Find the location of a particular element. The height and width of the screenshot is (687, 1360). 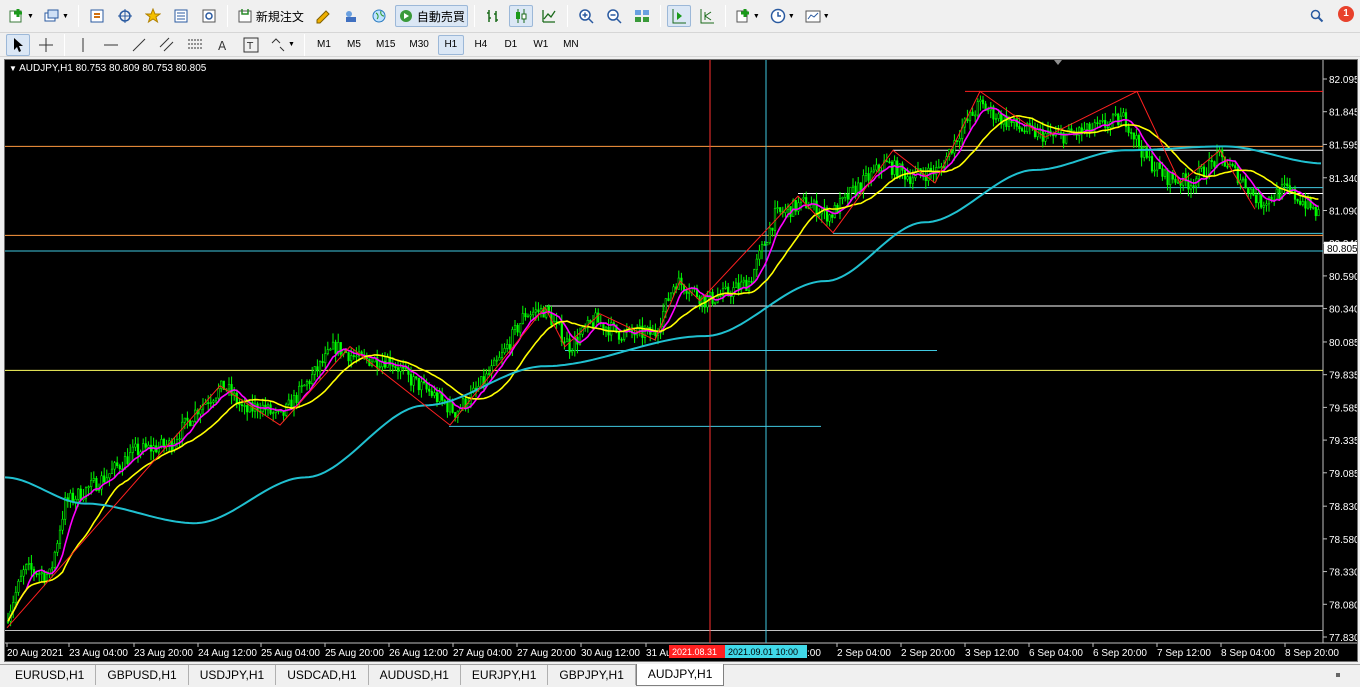

candlestick-button is located at coordinates (520, 16).